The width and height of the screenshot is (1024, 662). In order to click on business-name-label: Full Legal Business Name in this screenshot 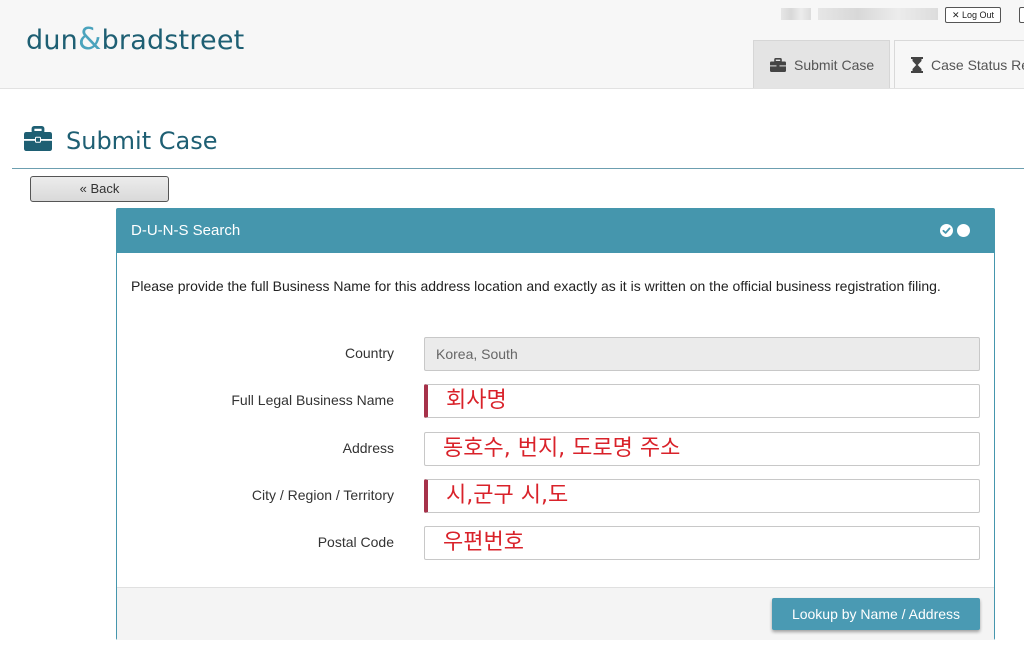, I will do `click(312, 400)`.